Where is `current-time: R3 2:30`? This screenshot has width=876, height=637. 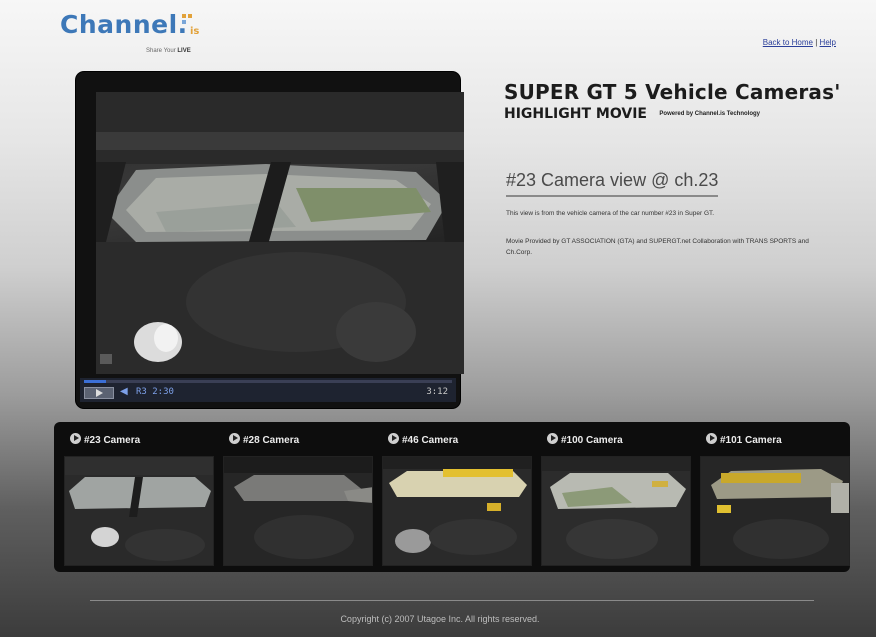 current-time: R3 2:30 is located at coordinates (155, 392).